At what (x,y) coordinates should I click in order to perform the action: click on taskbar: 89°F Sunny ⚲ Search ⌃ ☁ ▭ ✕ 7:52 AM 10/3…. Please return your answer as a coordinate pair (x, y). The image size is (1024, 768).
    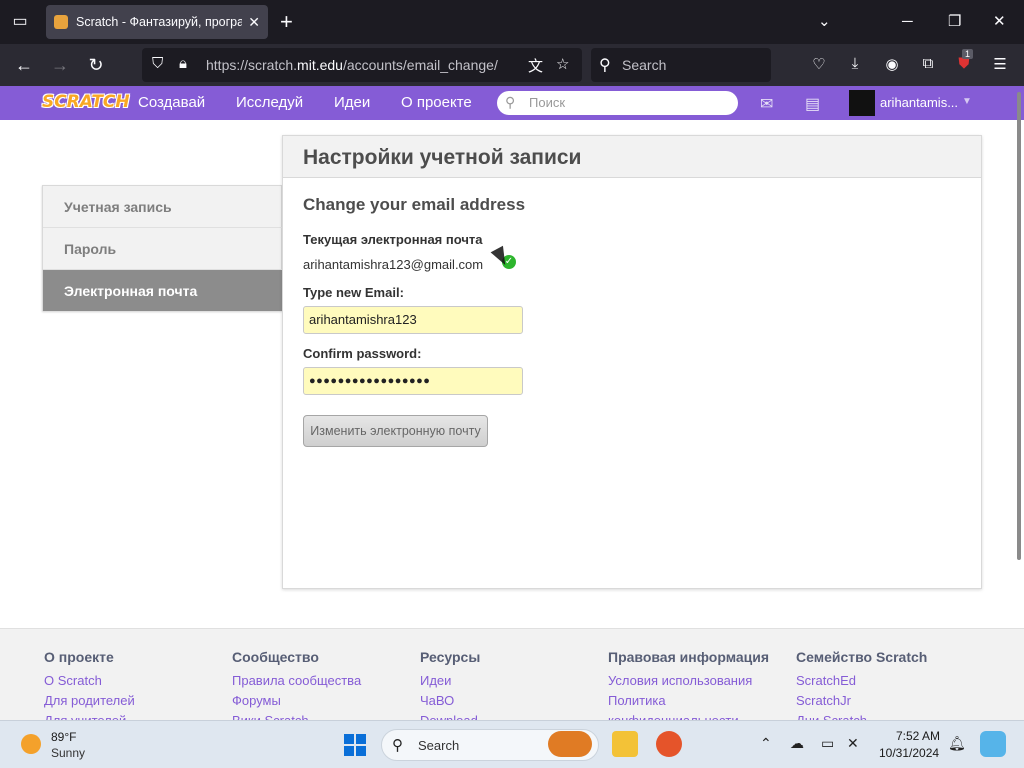
    Looking at the image, I should click on (512, 744).